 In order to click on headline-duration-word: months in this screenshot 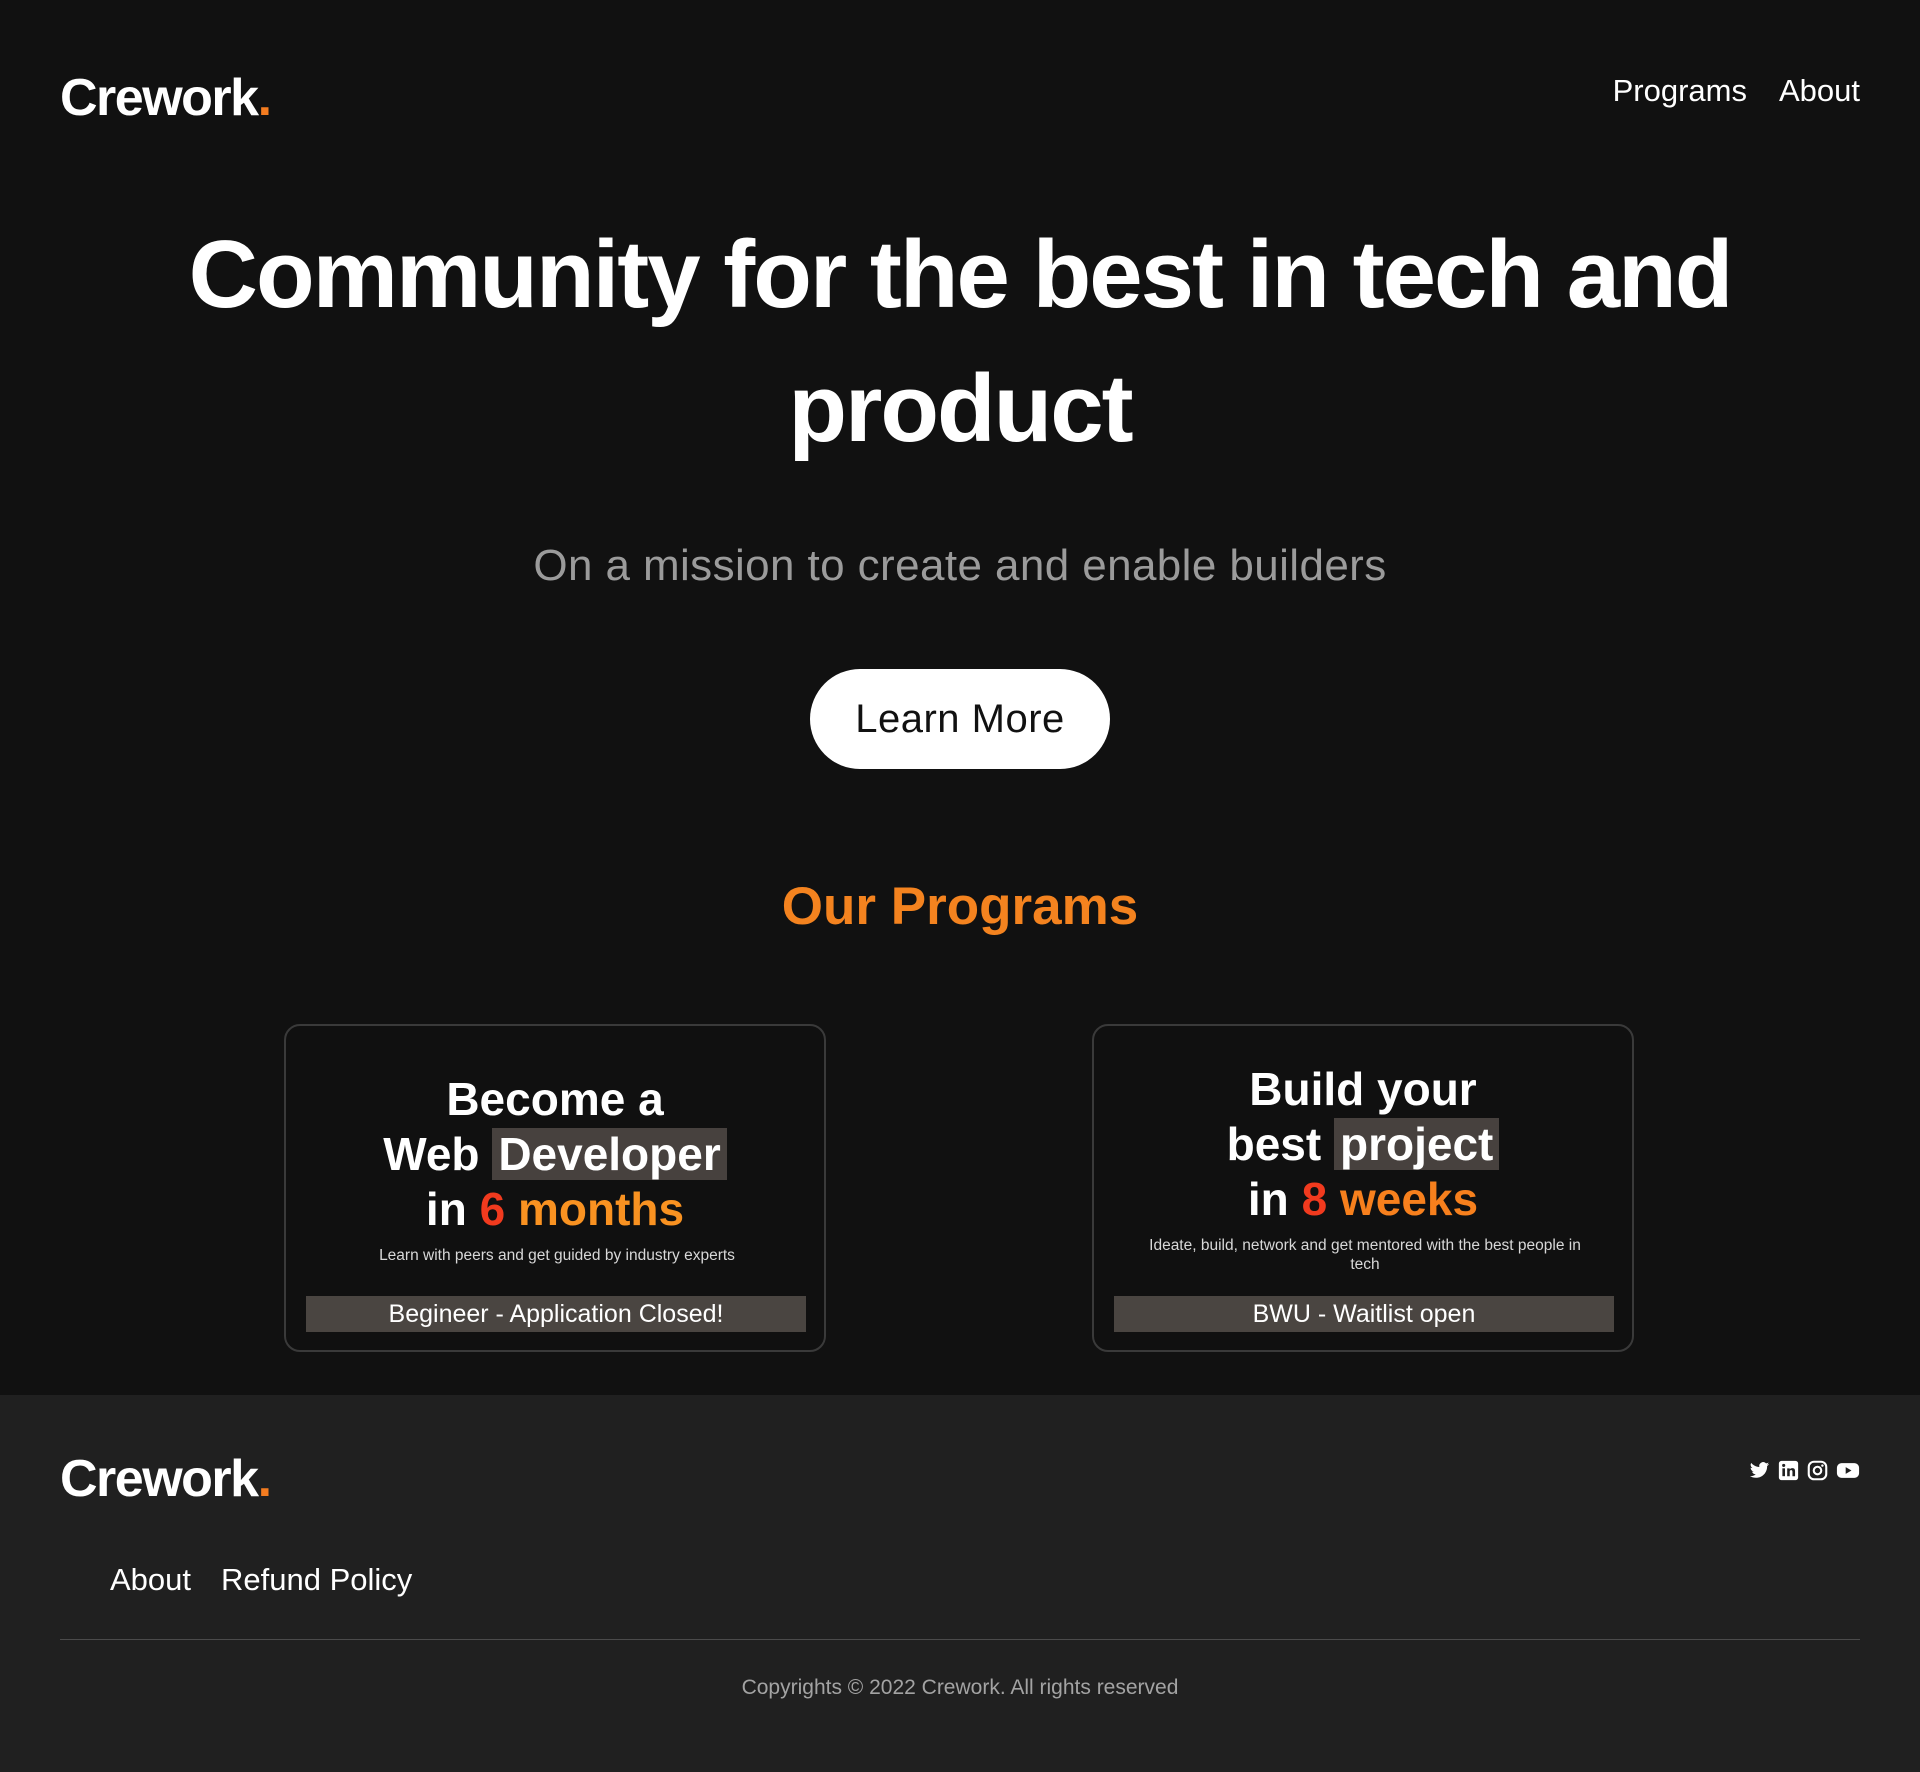, I will do `click(601, 1209)`.